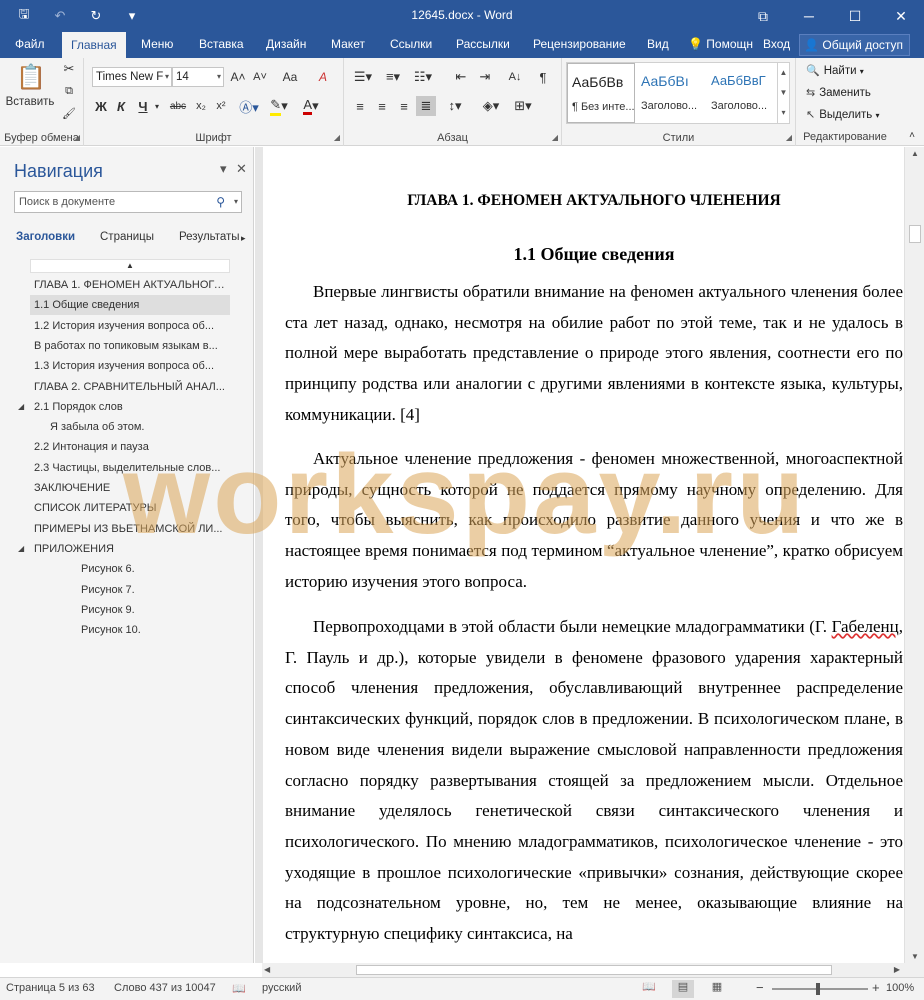  Describe the element at coordinates (286, 45) in the screenshot. I see `tab-design: Дизайн` at that location.